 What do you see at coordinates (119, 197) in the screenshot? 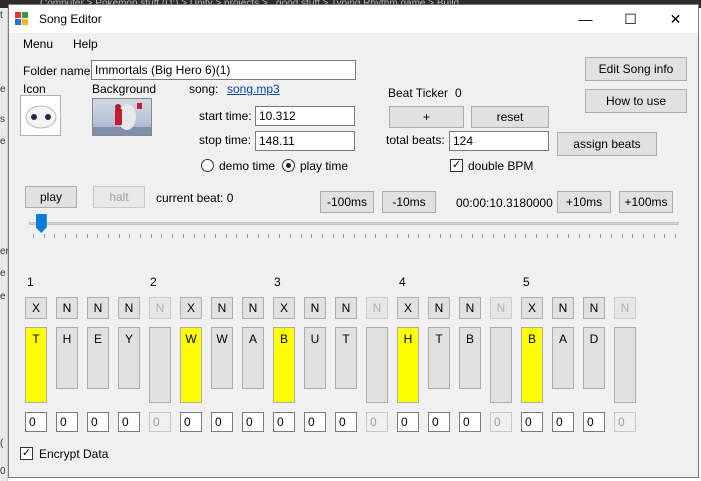
I see `halt-button: halt` at bounding box center [119, 197].